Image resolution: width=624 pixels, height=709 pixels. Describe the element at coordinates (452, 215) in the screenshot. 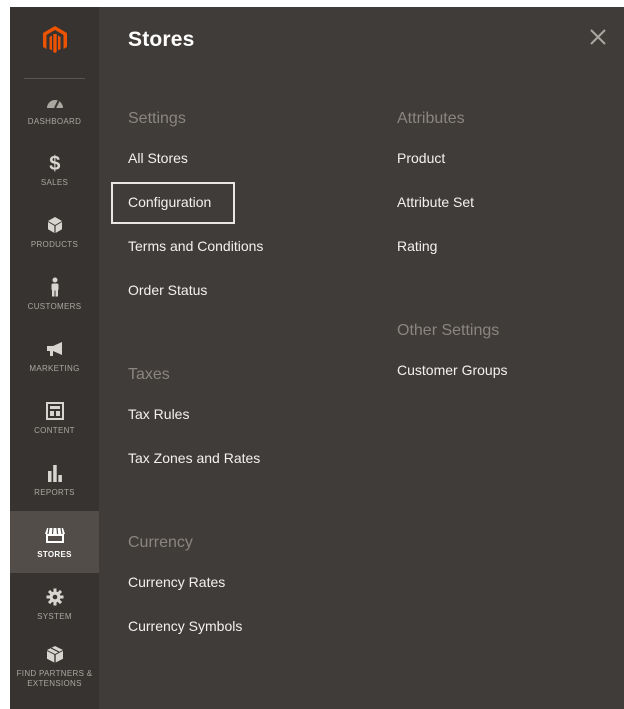

I see `link-attribute-set: Attribute Set` at that location.